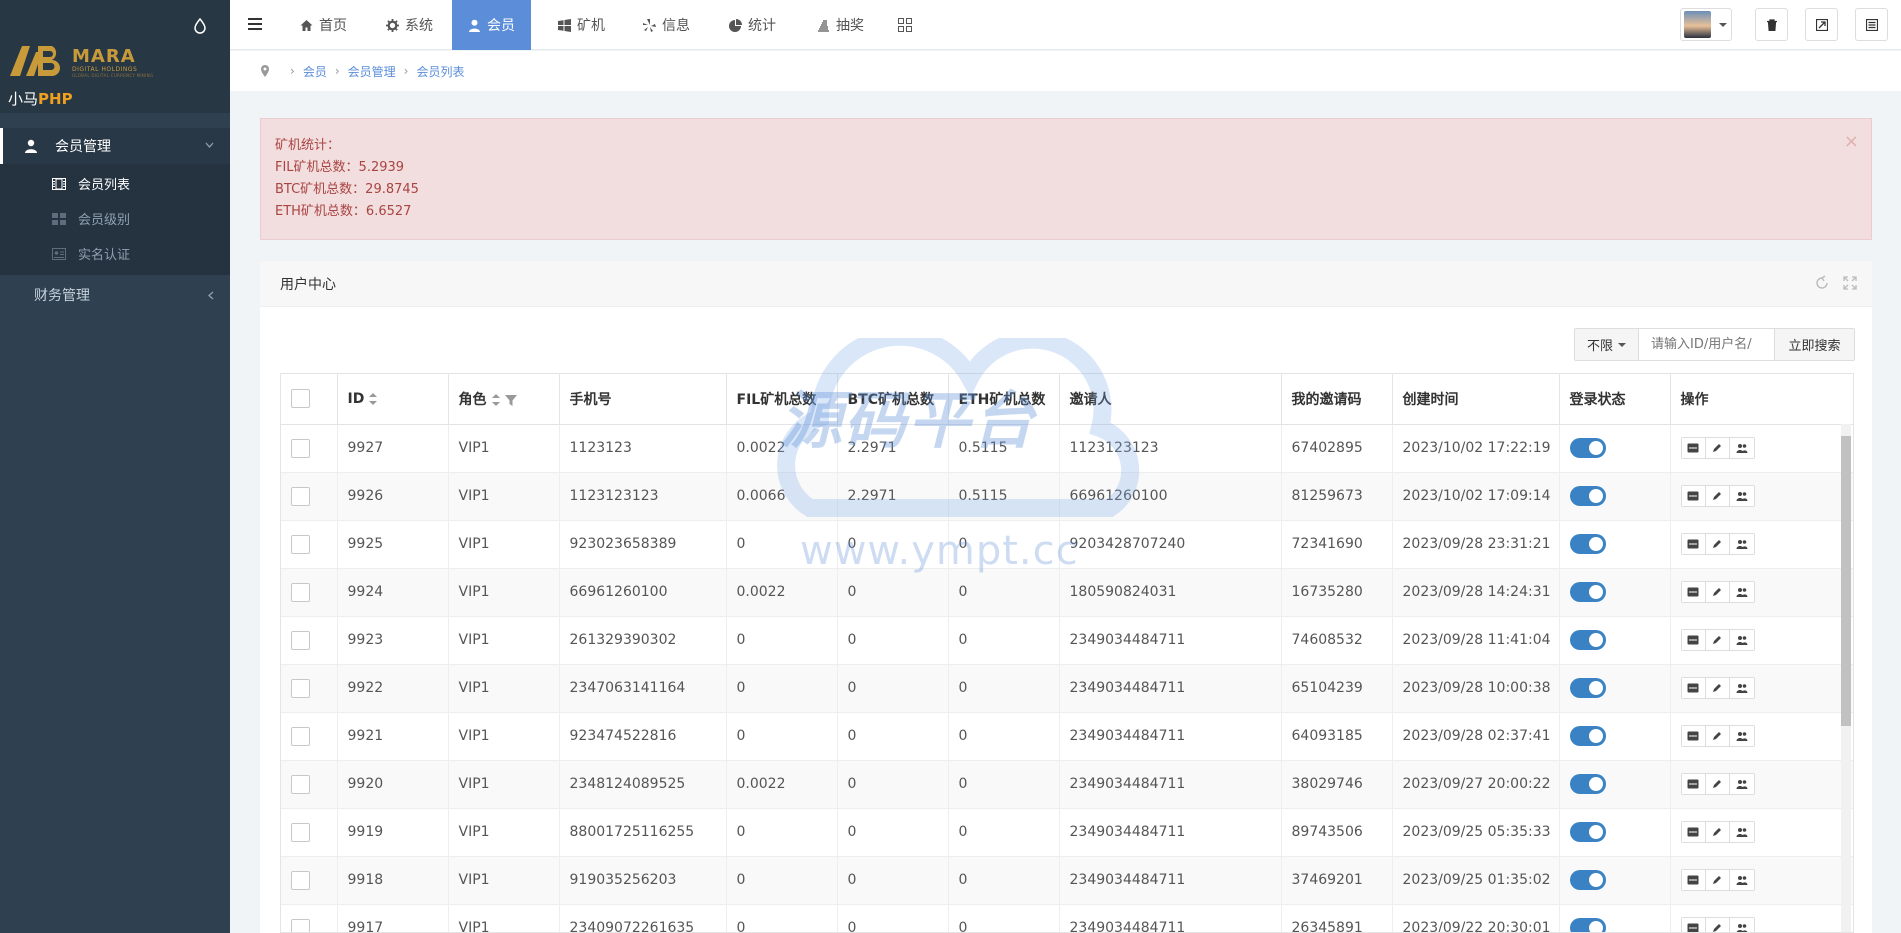 Image resolution: width=1901 pixels, height=933 pixels. What do you see at coordinates (1846, 581) in the screenshot?
I see `scrollbar-thumb` at bounding box center [1846, 581].